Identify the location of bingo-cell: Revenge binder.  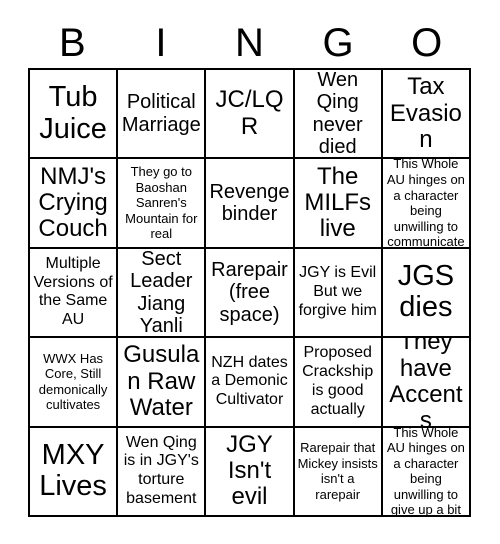
(250, 204).